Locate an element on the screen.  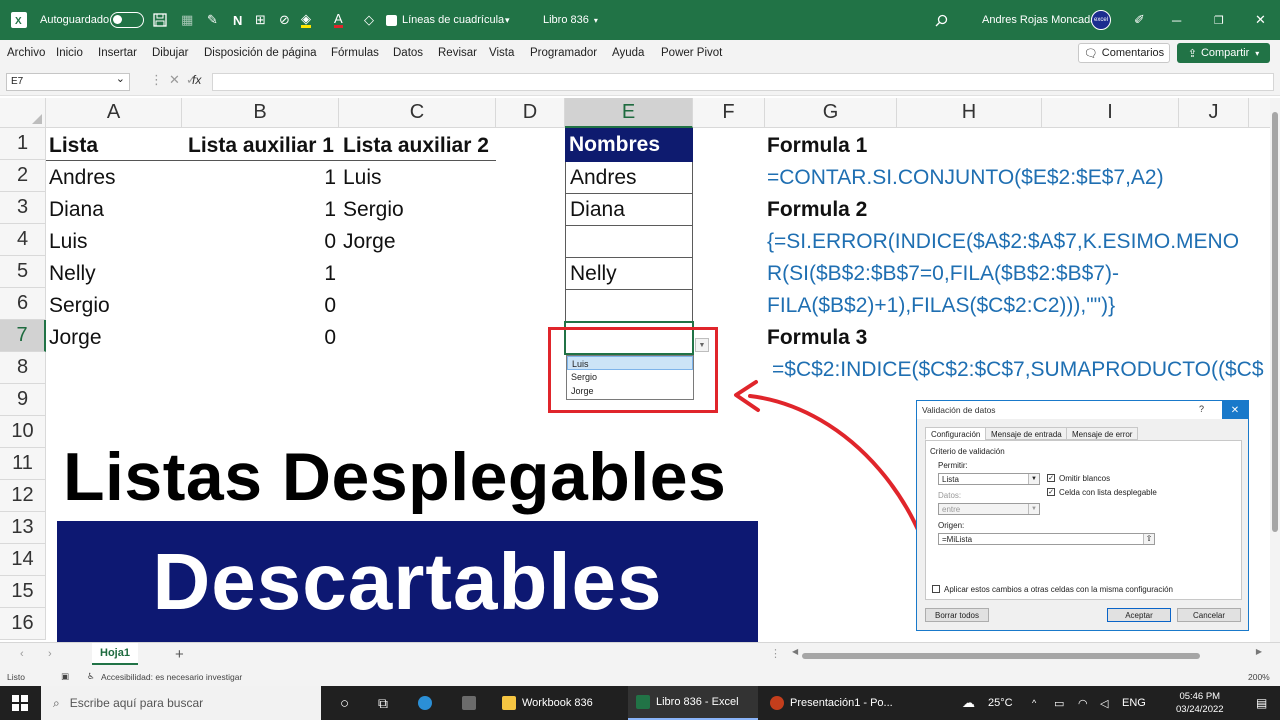
weather-temp: 25°C is located at coordinates (1000, 703).